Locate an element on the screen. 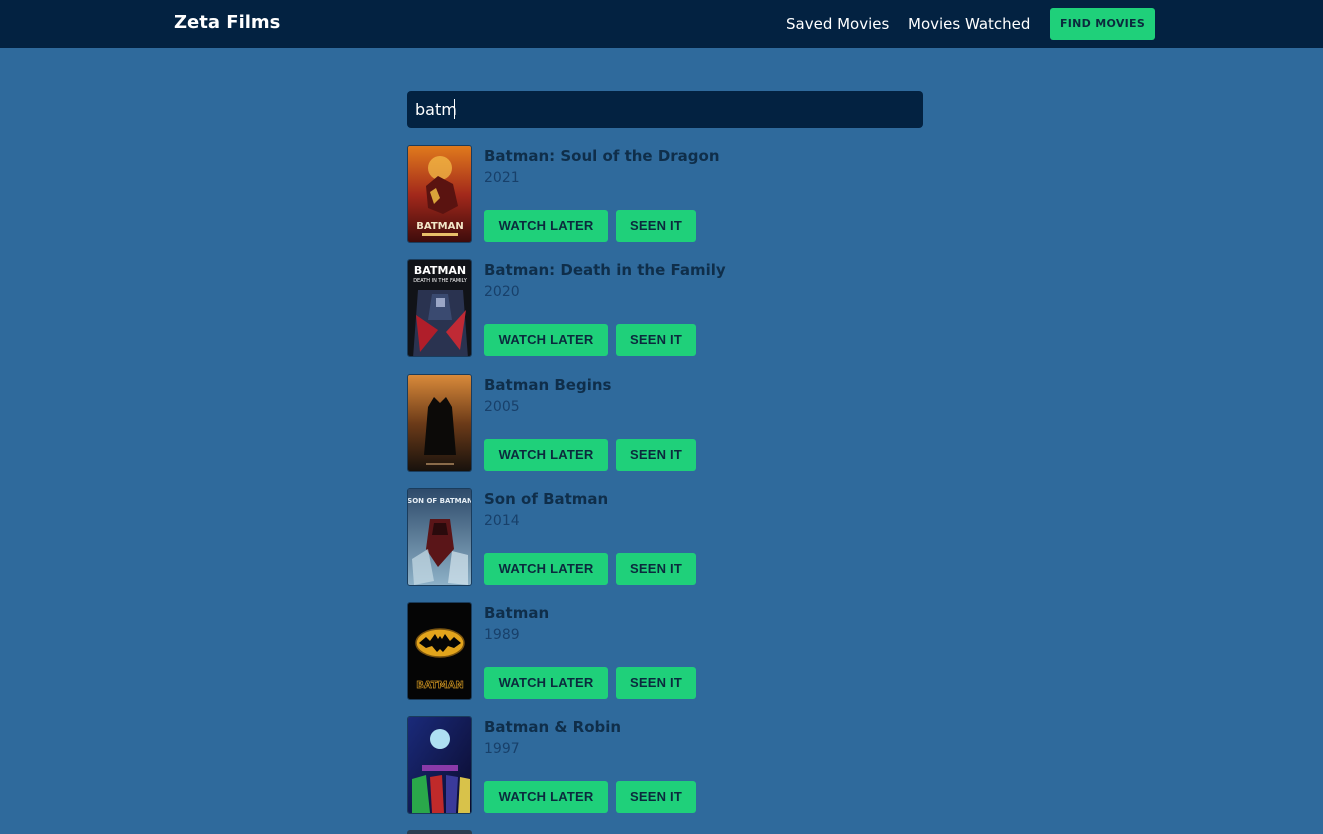 This screenshot has height=834, width=1323. brand-logo: Zeta Films is located at coordinates (227, 22).